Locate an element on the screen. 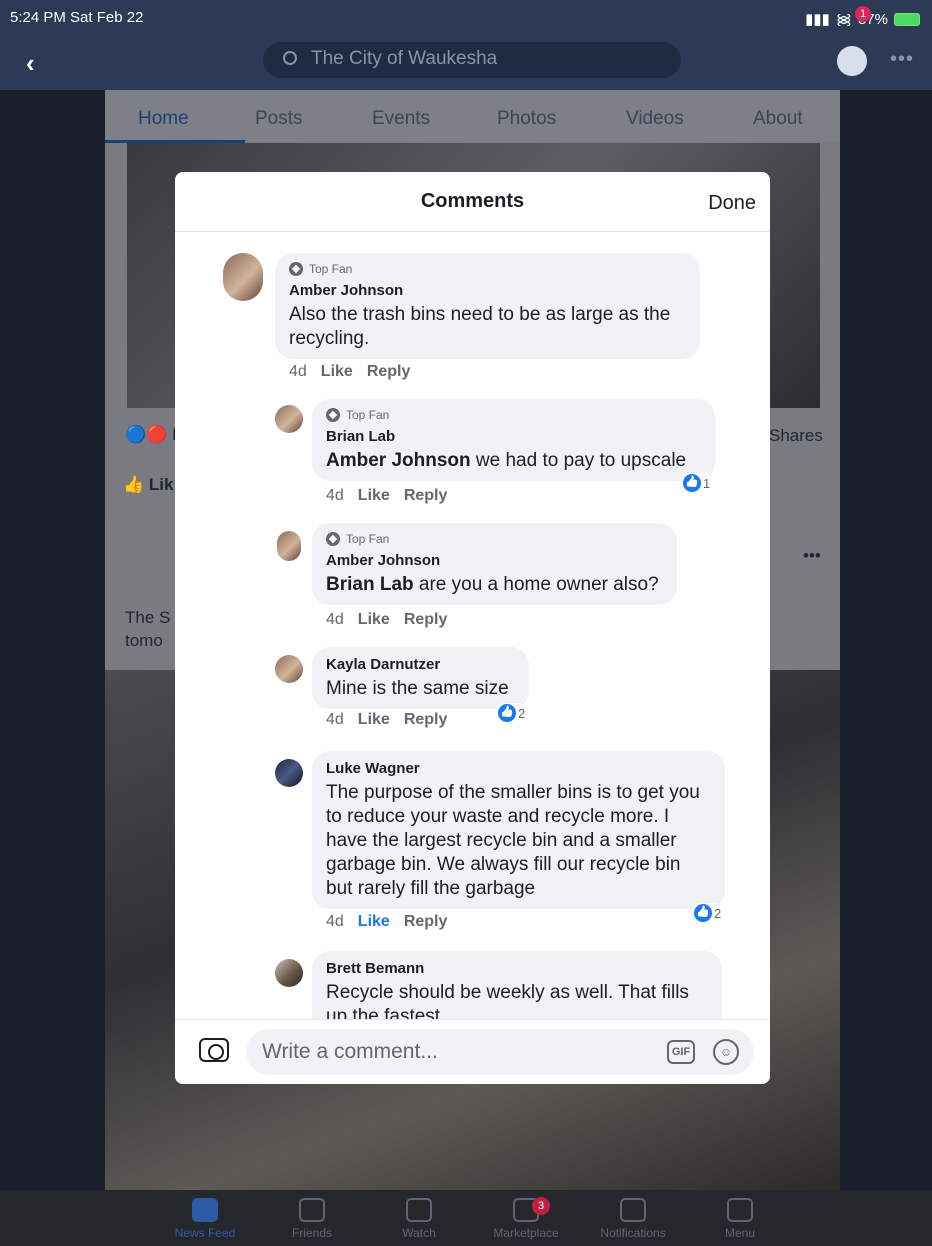 The image size is (932, 1246). tab-watch: Watch is located at coordinates (419, 1219).